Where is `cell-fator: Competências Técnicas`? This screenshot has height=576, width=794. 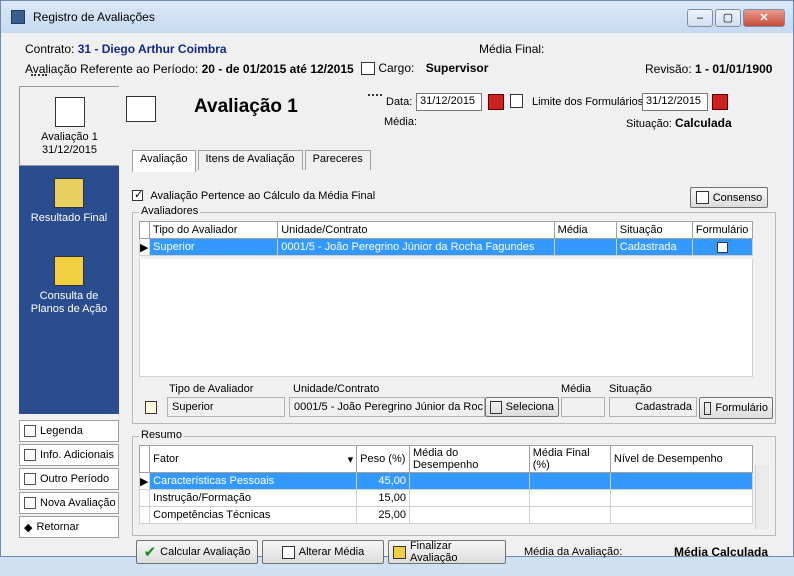
cell-fator: Competências Técnicas is located at coordinates (253, 515).